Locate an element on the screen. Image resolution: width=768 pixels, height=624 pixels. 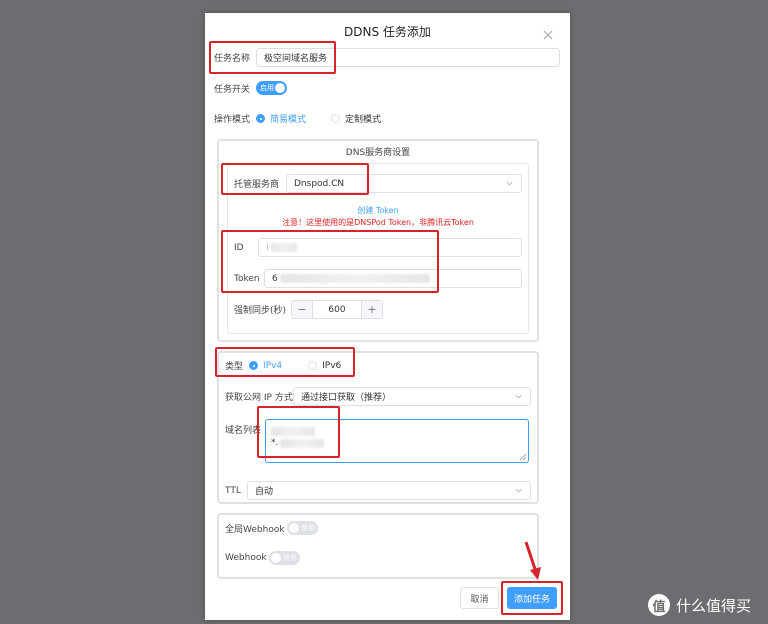
mode-option-simple: 简易模式 is located at coordinates (281, 118).